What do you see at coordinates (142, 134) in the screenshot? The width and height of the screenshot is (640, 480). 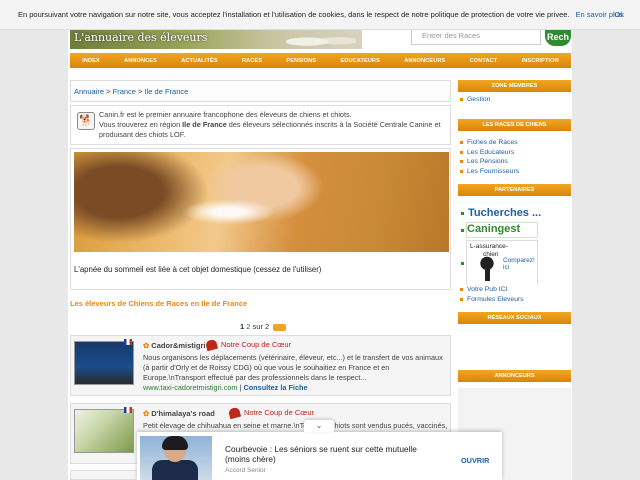 I see `intro-line3: produisant des chiots LOF.` at bounding box center [142, 134].